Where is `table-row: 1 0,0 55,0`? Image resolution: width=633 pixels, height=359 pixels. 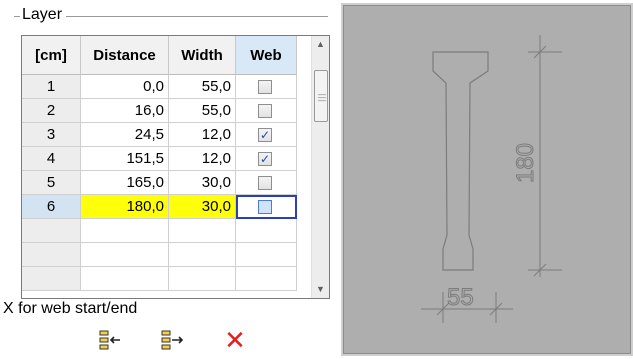 table-row: 1 0,0 55,0 is located at coordinates (167, 87).